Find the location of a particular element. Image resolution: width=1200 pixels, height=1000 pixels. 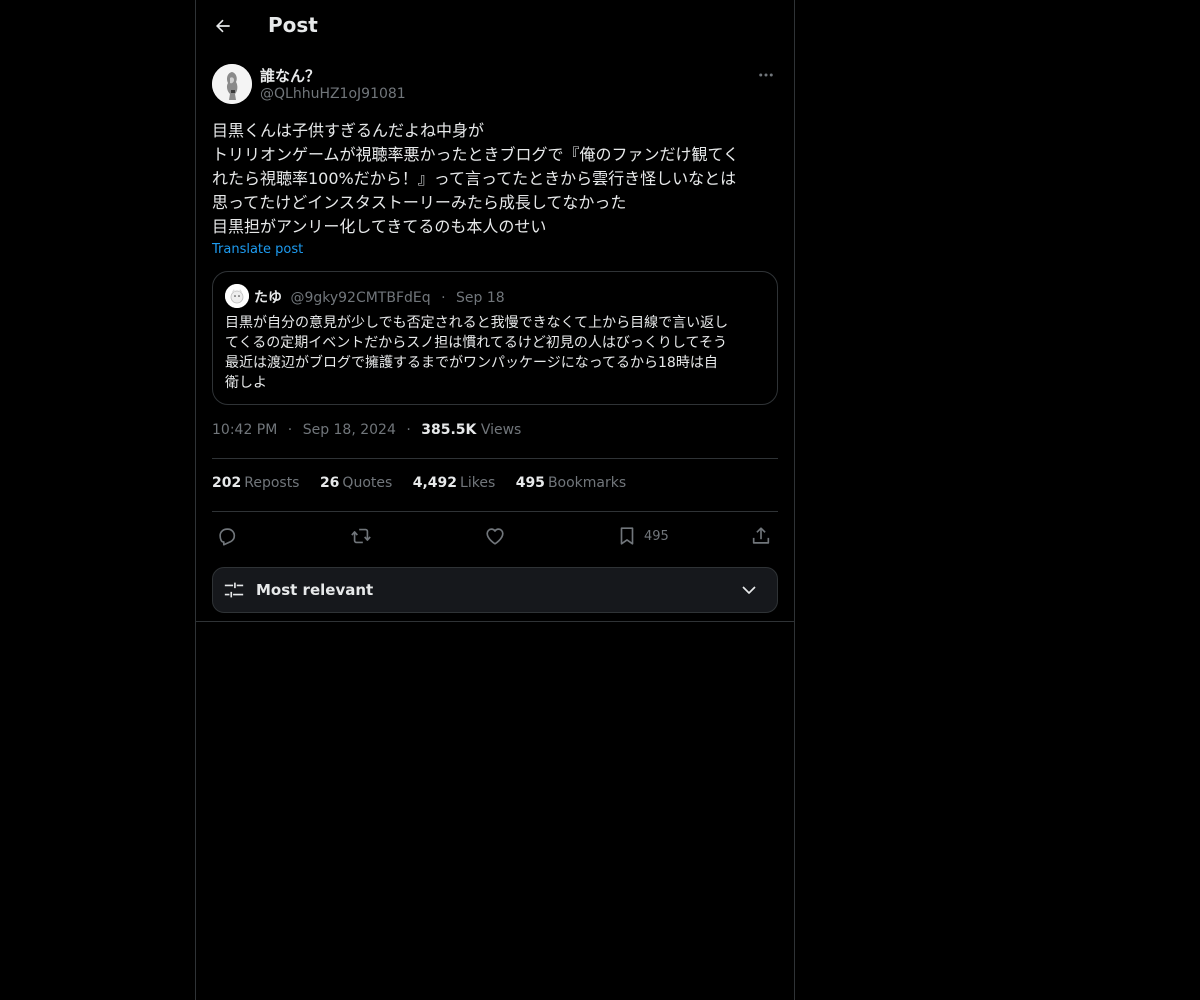

author-name: 誰なん？ is located at coordinates (290, 75).